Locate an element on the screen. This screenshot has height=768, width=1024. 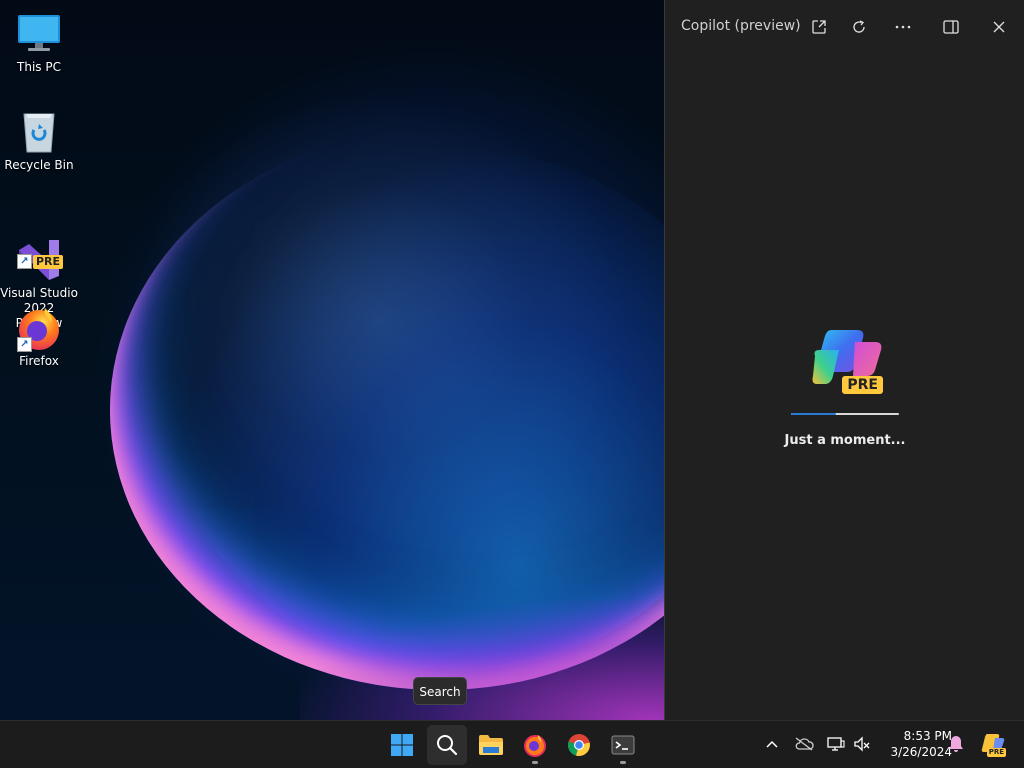
volume-button is located at coordinates (862, 744).